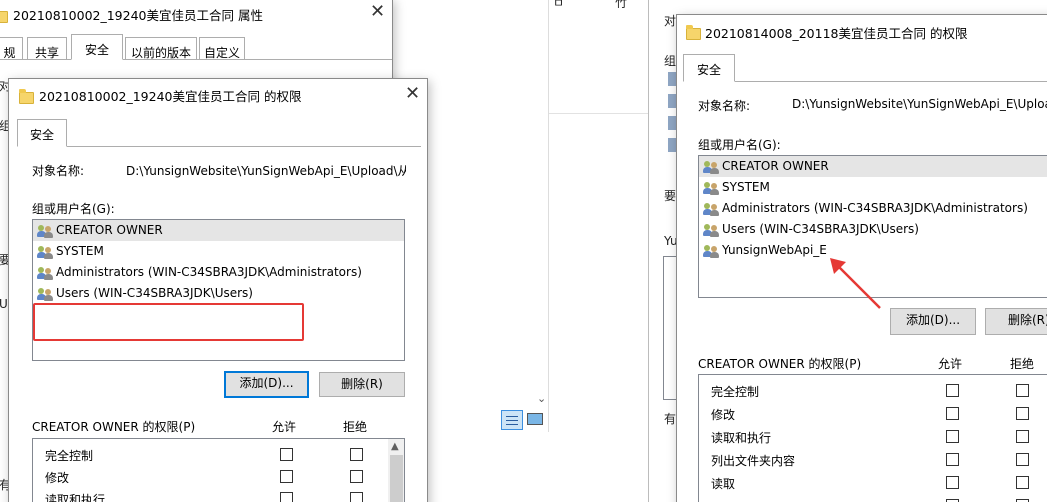 The height and width of the screenshot is (502, 1047). I want to click on properties-window-title: 20210810002_19240美宜佳员工合同 属性, so click(138, 15).